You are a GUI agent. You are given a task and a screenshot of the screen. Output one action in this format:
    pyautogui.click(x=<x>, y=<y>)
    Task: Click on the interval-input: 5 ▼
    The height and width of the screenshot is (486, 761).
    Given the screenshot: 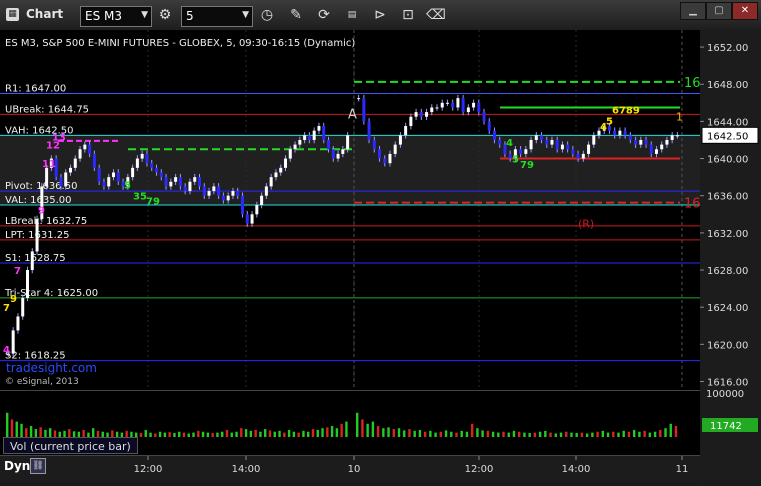 What is the action you would take?
    pyautogui.click(x=217, y=16)
    